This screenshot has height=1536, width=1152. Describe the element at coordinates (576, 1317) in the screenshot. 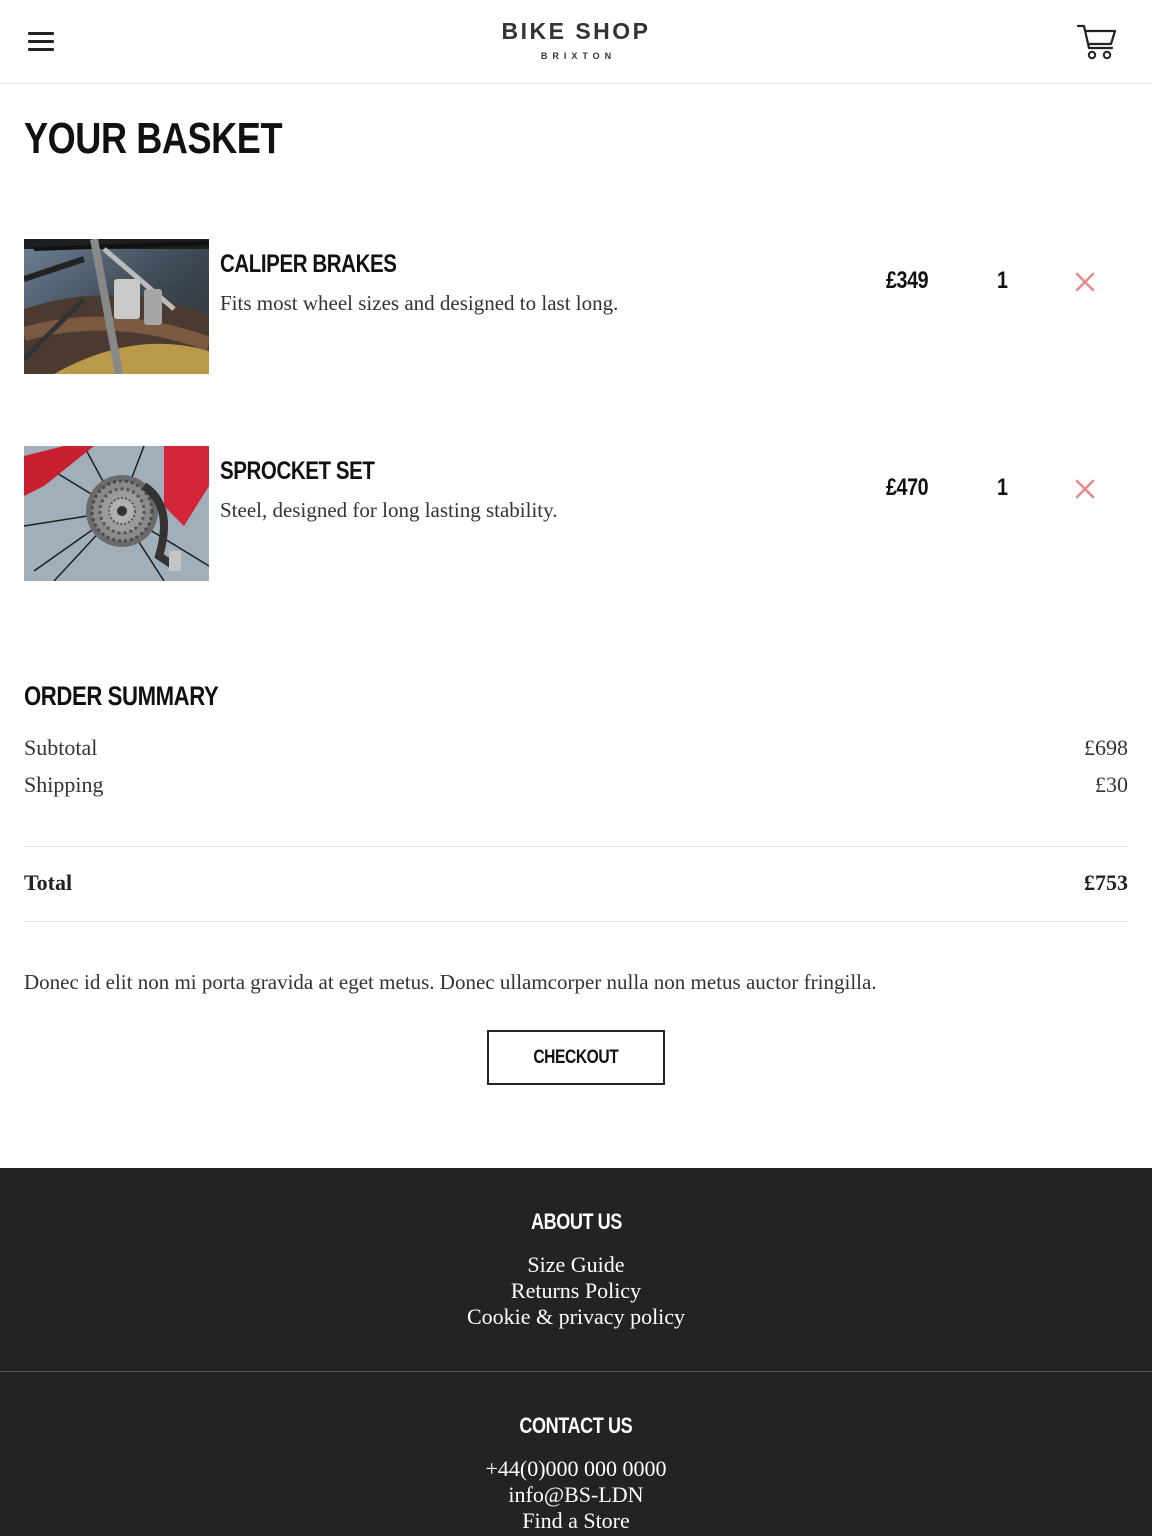

I see `footer-link-cookie-policy: Cookie & privacy policy` at that location.